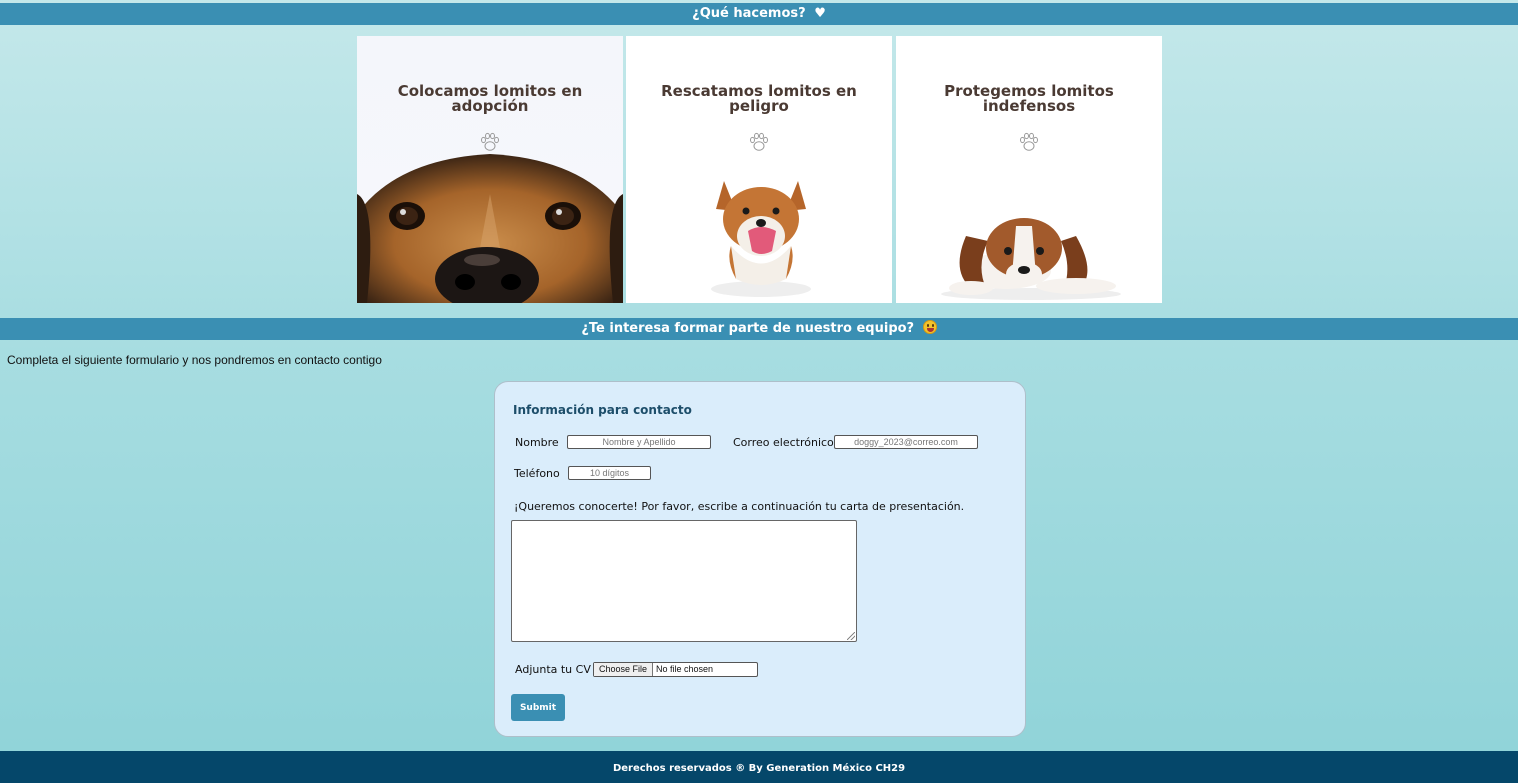  What do you see at coordinates (761, 239) in the screenshot?
I see `corgi-image` at bounding box center [761, 239].